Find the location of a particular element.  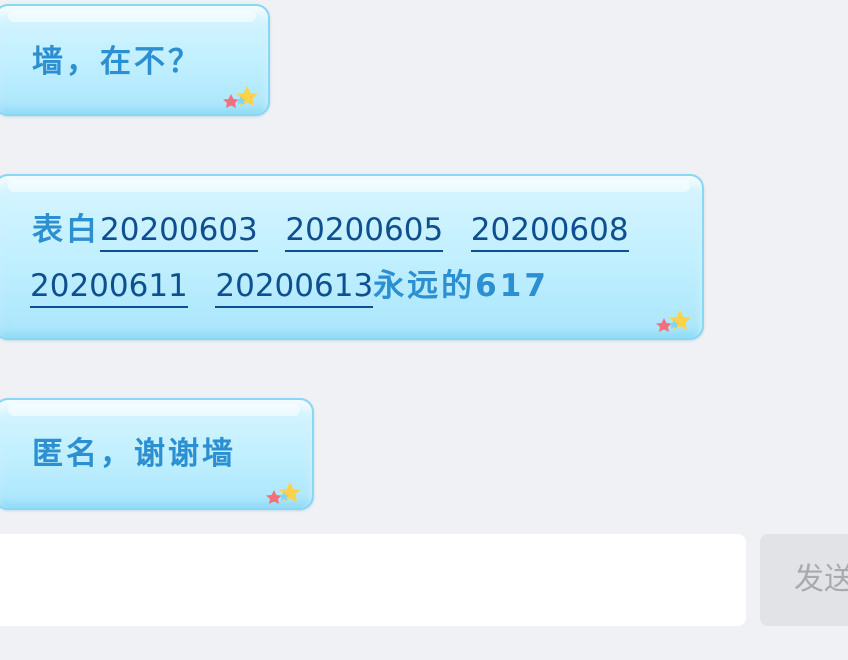

date-link: 20200613 is located at coordinates (294, 288).